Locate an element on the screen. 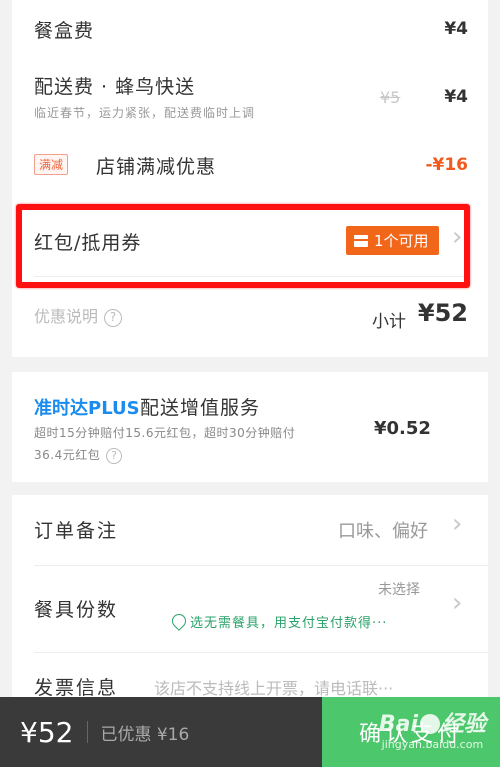 The image size is (500, 767). tableware-promo: 选无需餐具，用支付宝付款得··· is located at coordinates (278, 621).